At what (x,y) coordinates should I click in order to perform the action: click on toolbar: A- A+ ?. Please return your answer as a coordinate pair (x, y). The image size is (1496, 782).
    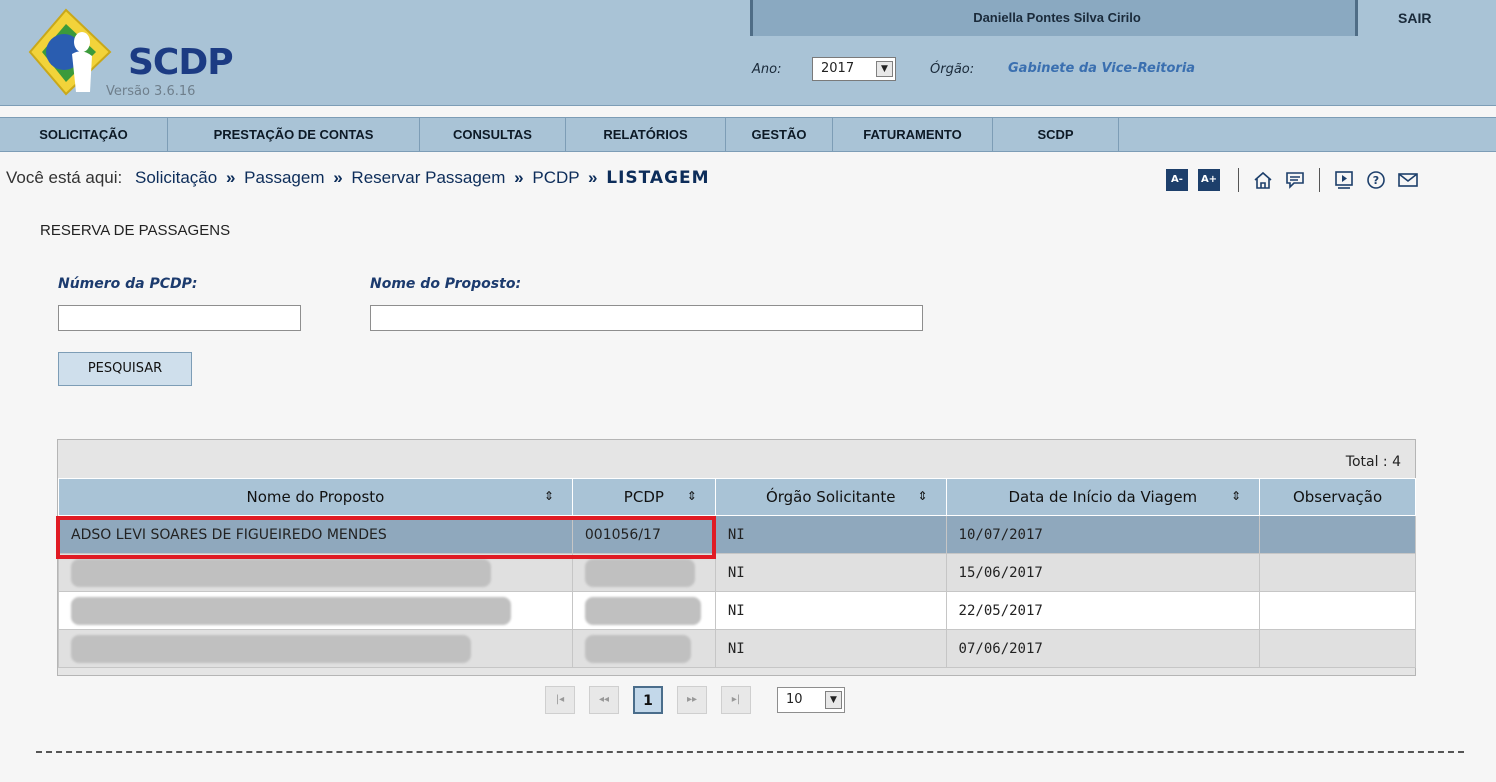
    Looking at the image, I should click on (1295, 180).